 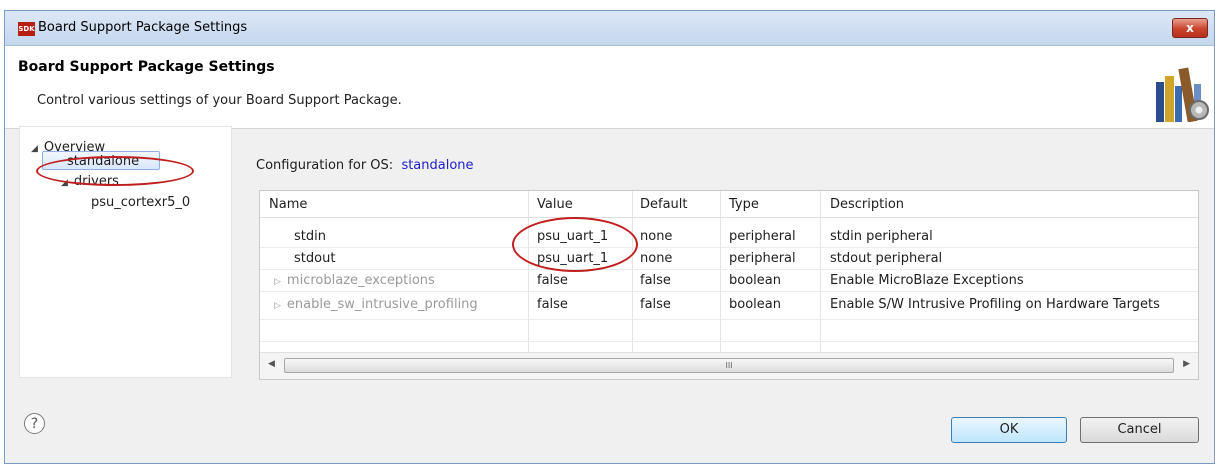 I want to click on scroll-left-arrow-icon: ◀, so click(x=271, y=364).